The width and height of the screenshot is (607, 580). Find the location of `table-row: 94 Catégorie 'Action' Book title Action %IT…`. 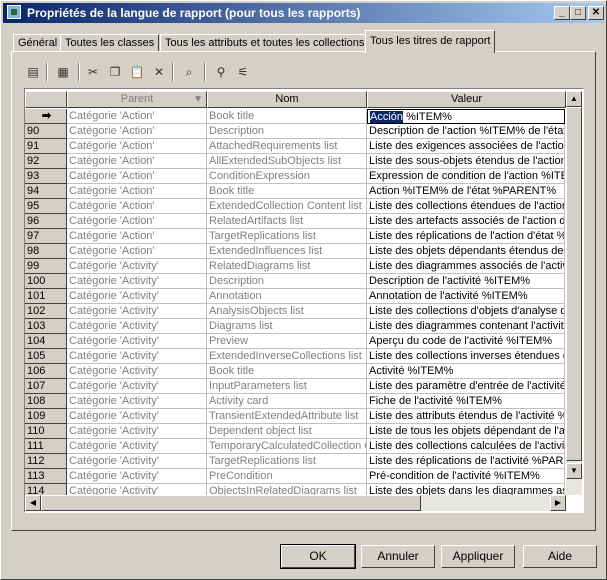

table-row: 94 Catégorie 'Action' Book title Action %IT… is located at coordinates (295, 191).